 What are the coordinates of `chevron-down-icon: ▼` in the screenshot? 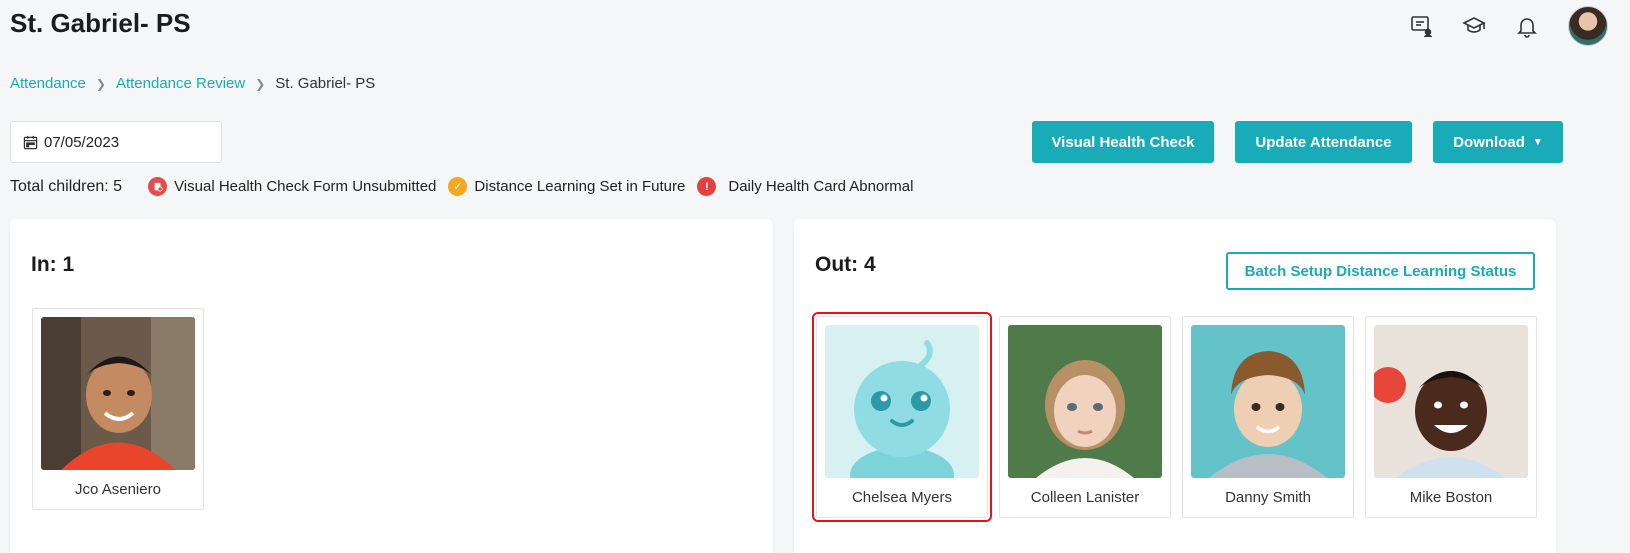 It's located at (1537, 142).